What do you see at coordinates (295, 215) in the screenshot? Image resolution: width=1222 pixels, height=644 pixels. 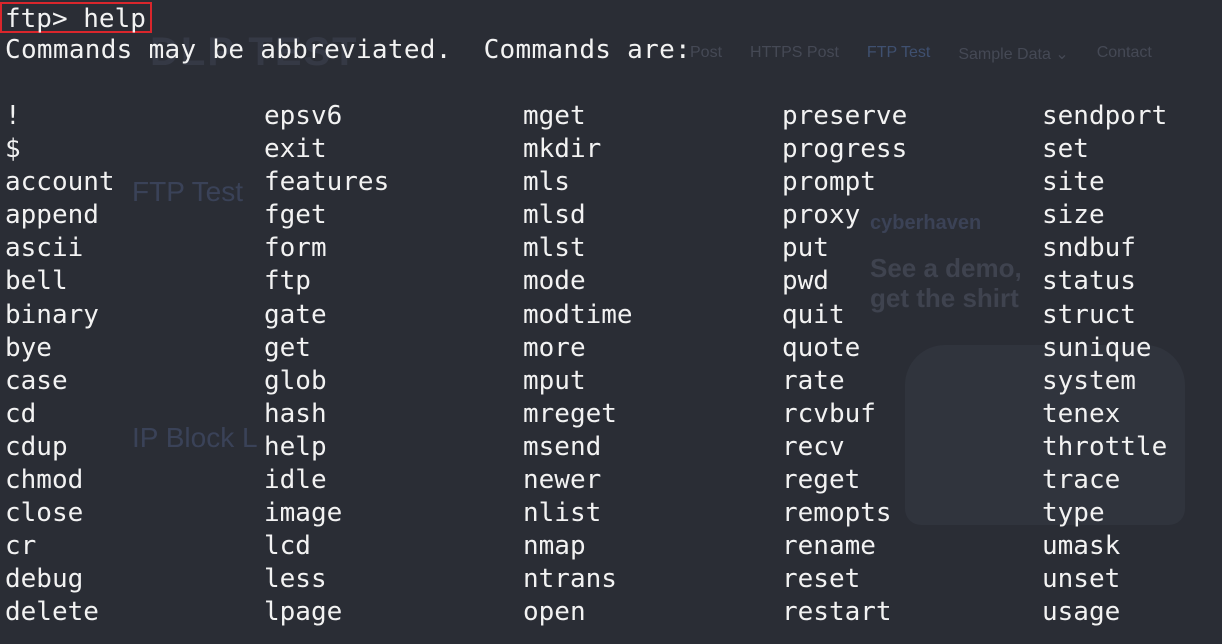 I see `ftp-command: fget` at bounding box center [295, 215].